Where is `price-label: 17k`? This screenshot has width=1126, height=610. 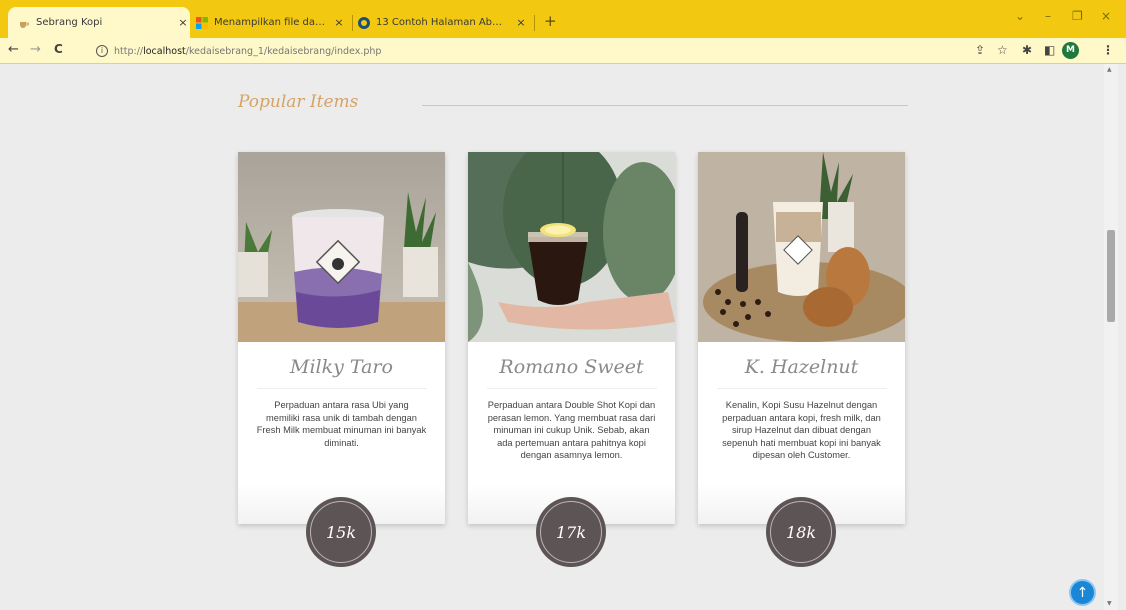
price-label: 17k is located at coordinates (571, 532).